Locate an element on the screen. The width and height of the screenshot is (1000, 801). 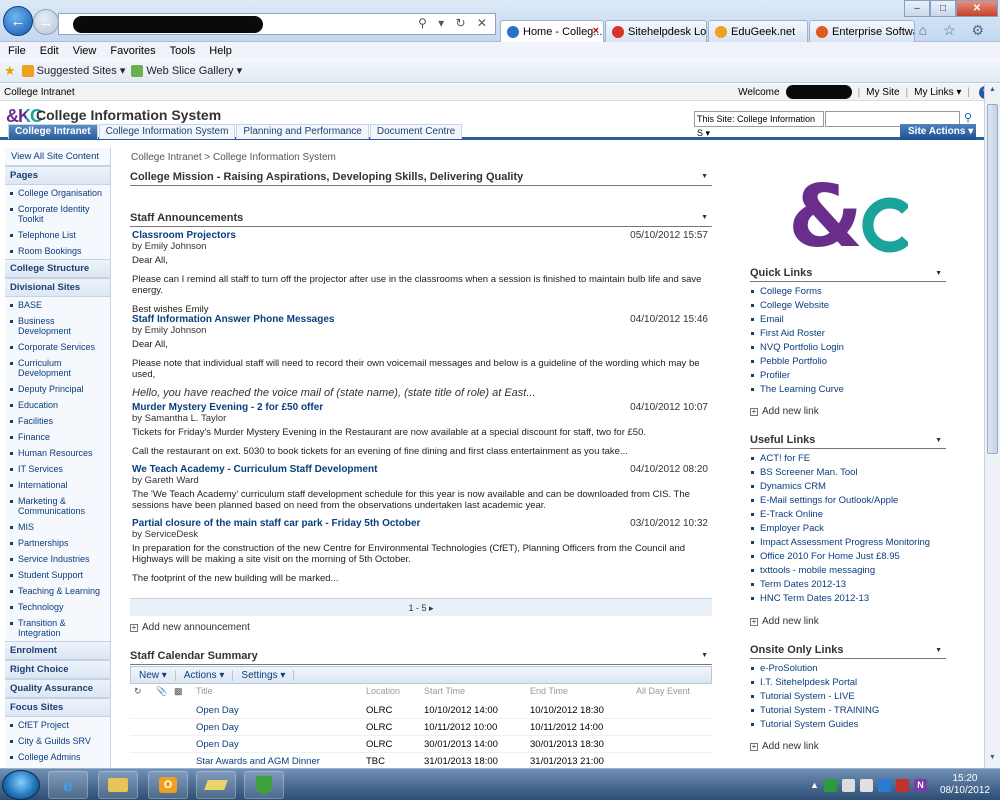
view-all-site-content-link: View All Site Content is located at coordinates (57, 157).